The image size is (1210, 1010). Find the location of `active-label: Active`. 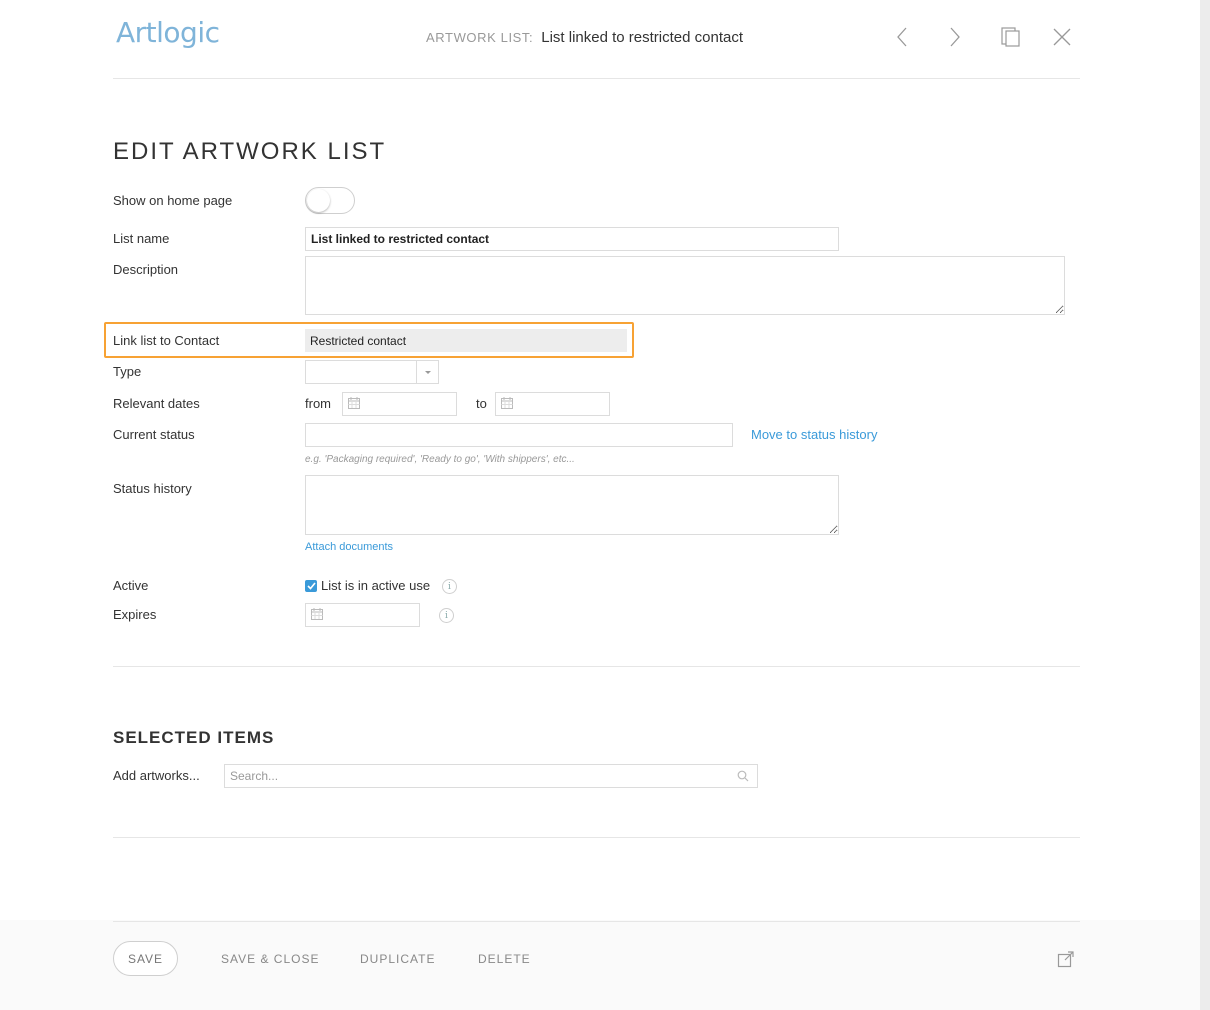

active-label: Active is located at coordinates (131, 585).